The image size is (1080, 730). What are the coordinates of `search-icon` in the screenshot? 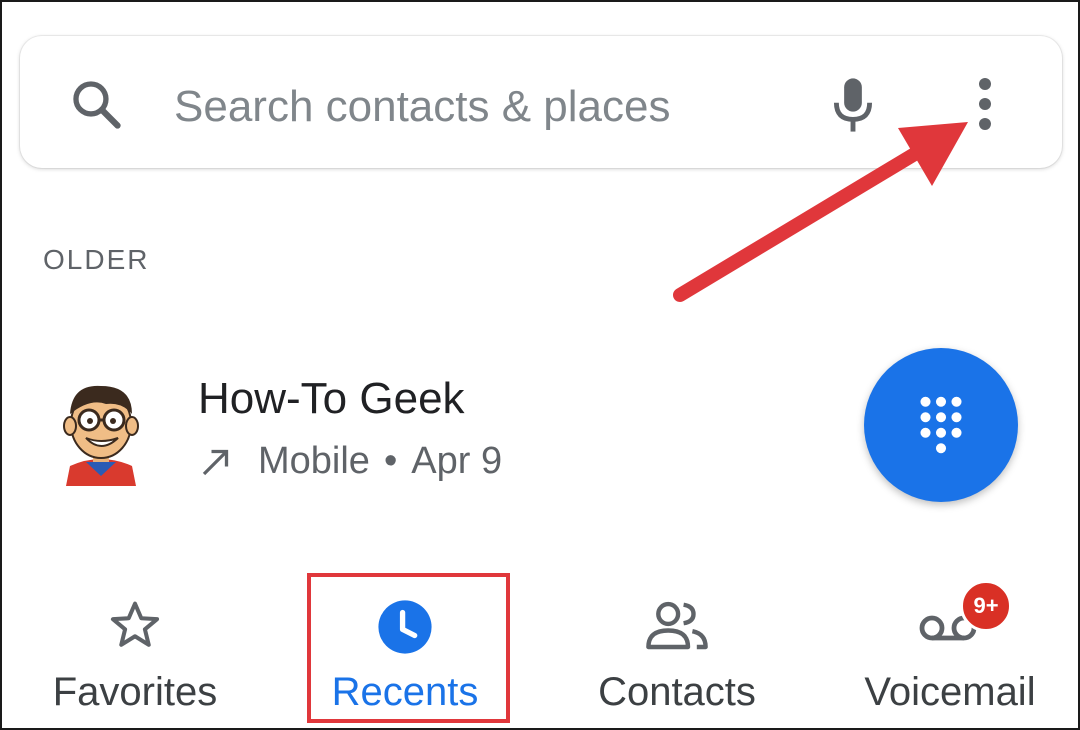 It's located at (97, 105).